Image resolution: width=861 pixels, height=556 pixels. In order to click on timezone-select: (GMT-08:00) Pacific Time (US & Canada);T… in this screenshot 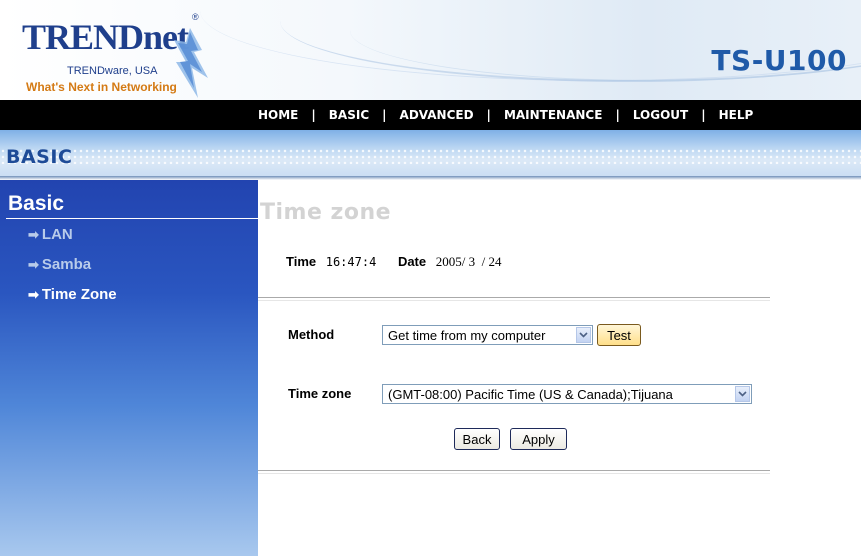, I will do `click(567, 394)`.